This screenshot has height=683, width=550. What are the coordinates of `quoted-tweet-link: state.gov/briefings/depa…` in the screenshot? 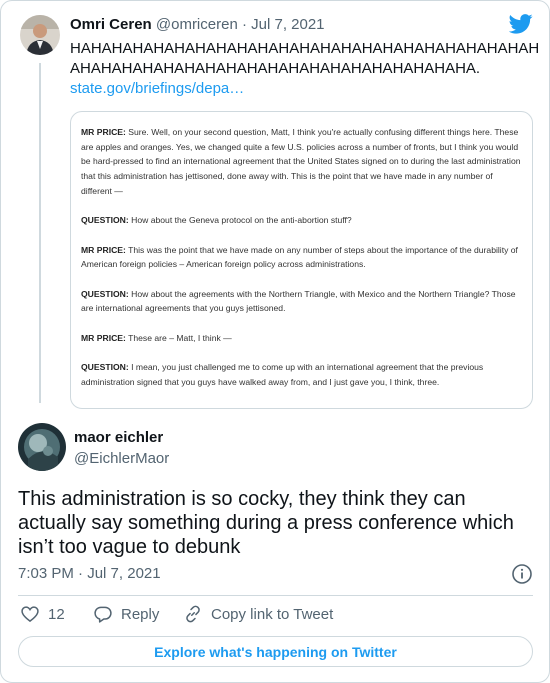 It's located at (157, 88).